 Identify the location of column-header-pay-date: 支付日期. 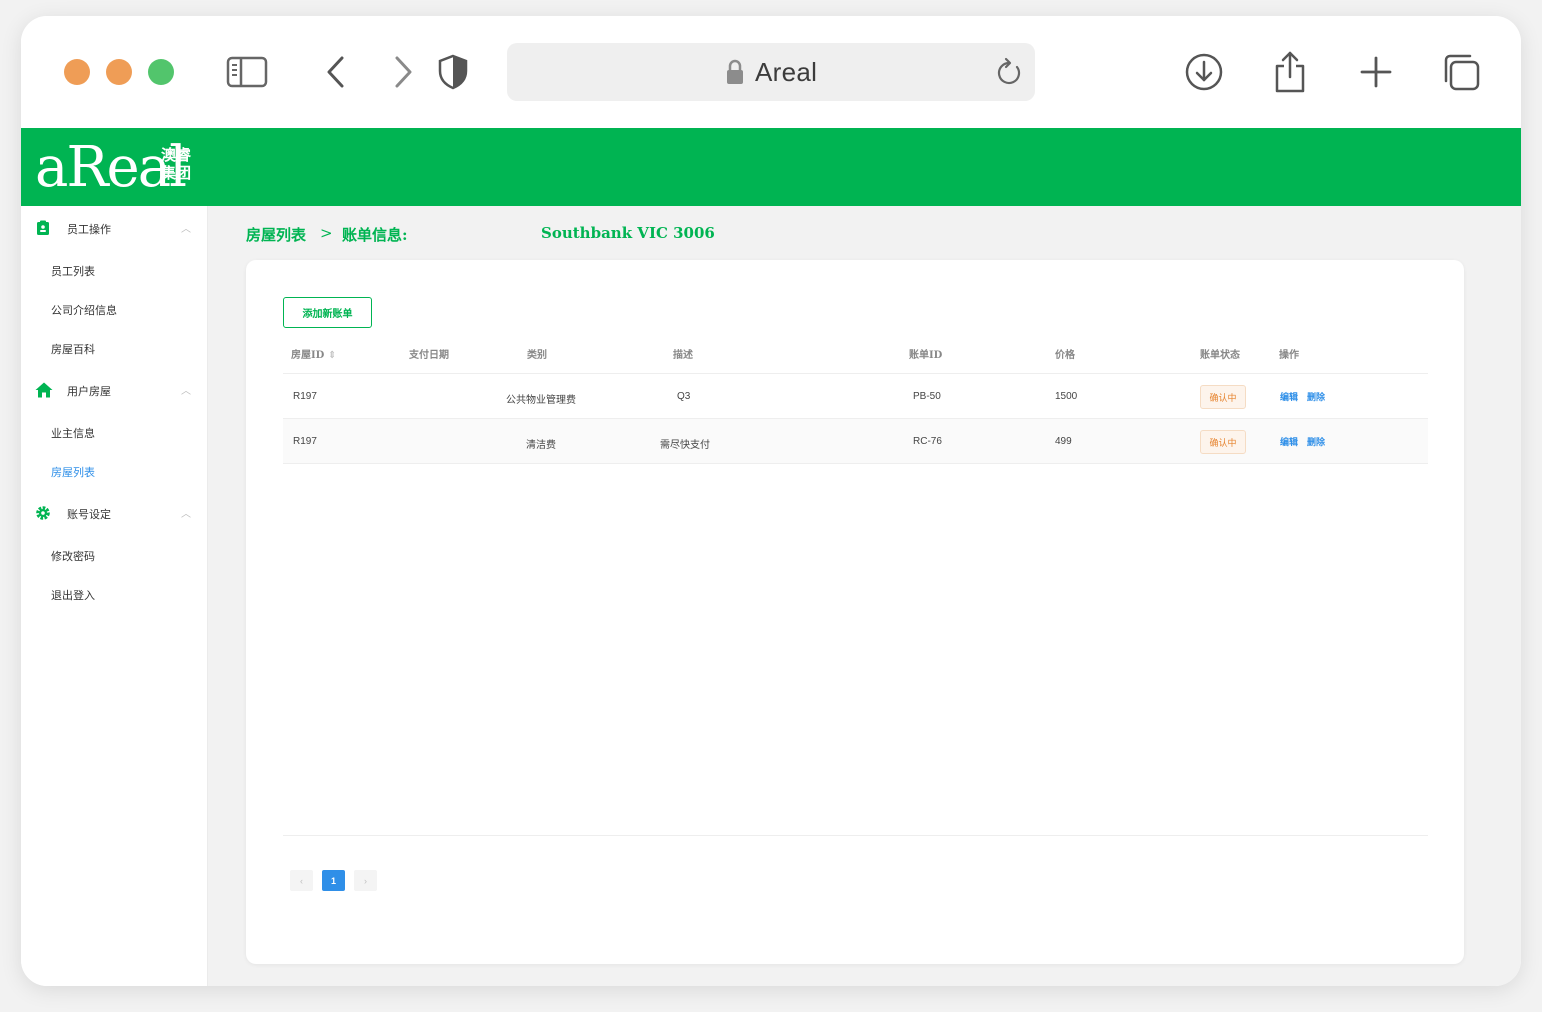
(429, 355).